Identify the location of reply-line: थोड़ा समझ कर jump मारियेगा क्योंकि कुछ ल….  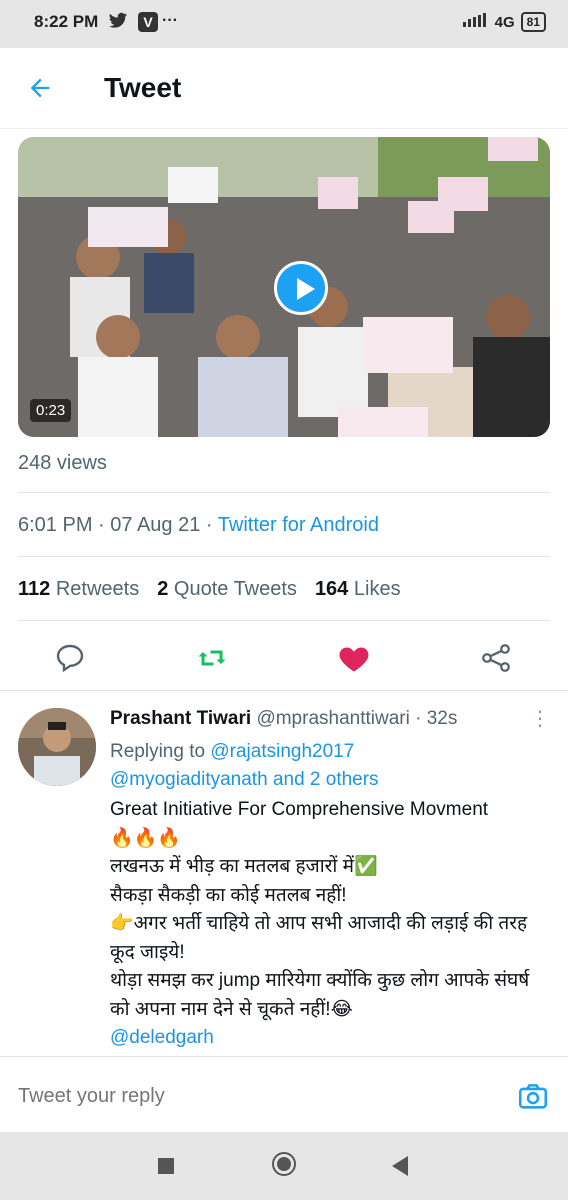
(320, 995).